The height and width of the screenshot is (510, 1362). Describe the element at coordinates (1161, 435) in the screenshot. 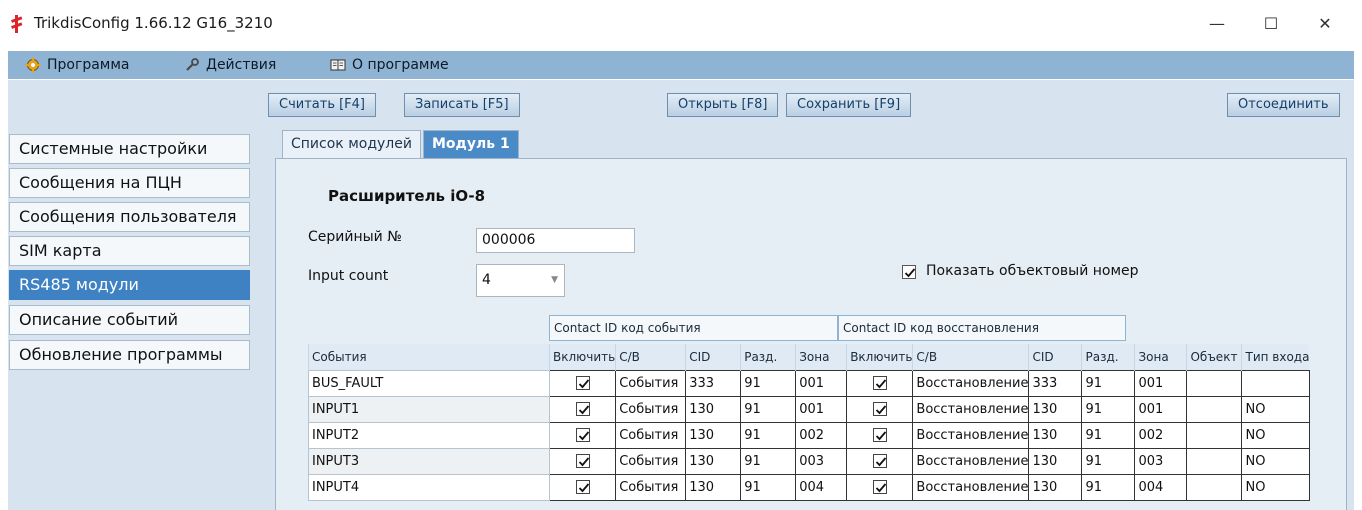

I see `zone-restore-cell: 002` at that location.